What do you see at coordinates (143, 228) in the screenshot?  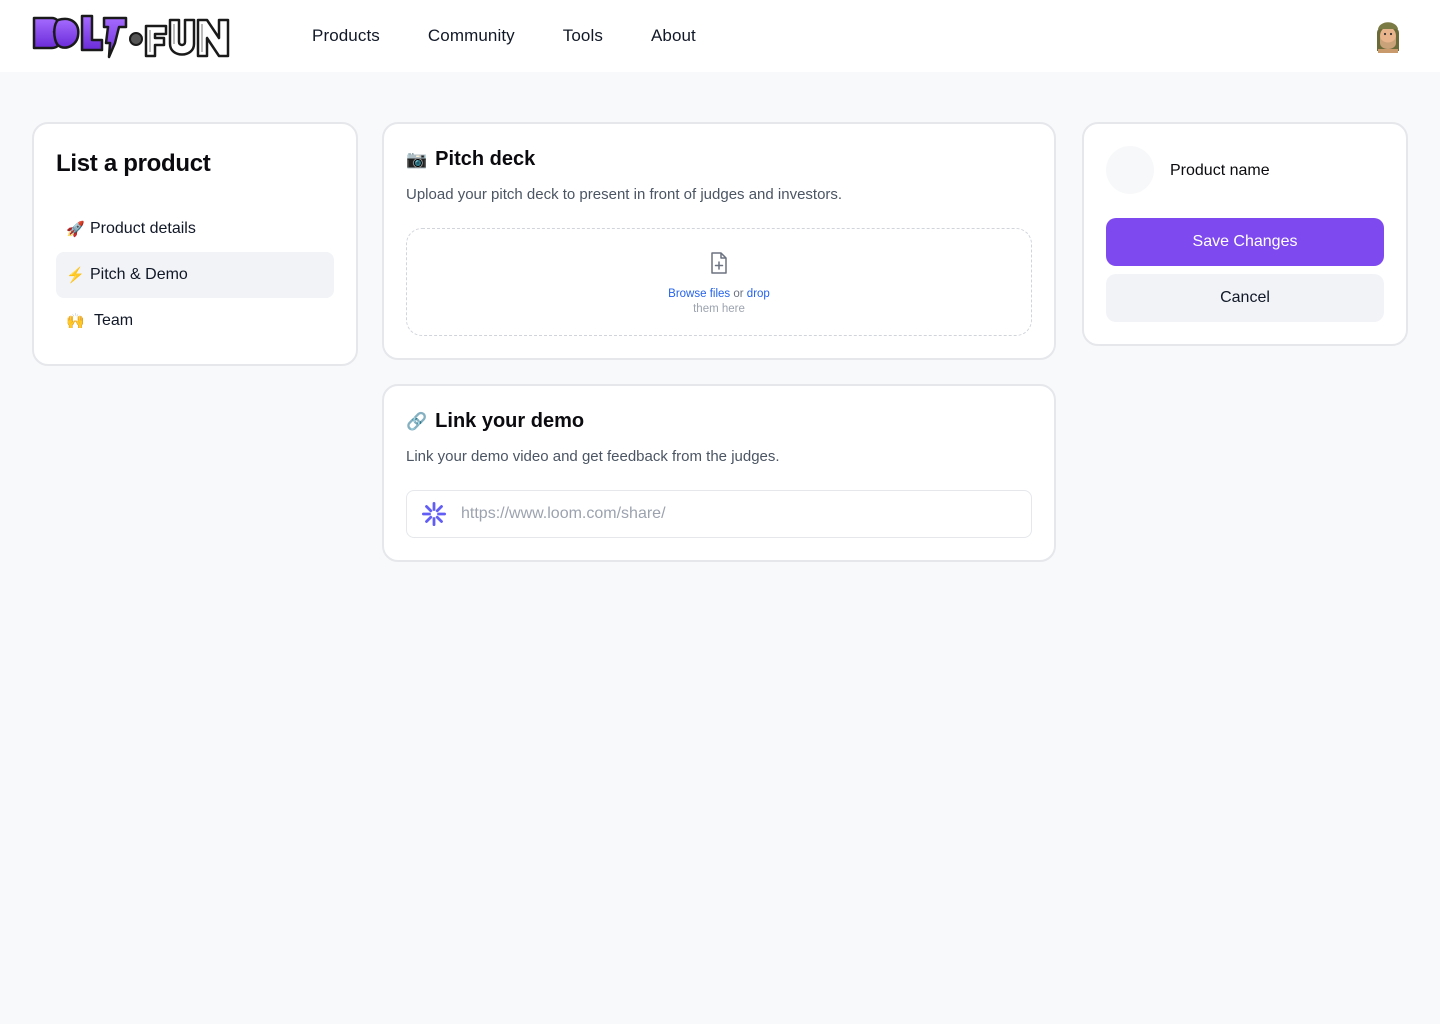 I see `sidebar-item-label: Product details` at bounding box center [143, 228].